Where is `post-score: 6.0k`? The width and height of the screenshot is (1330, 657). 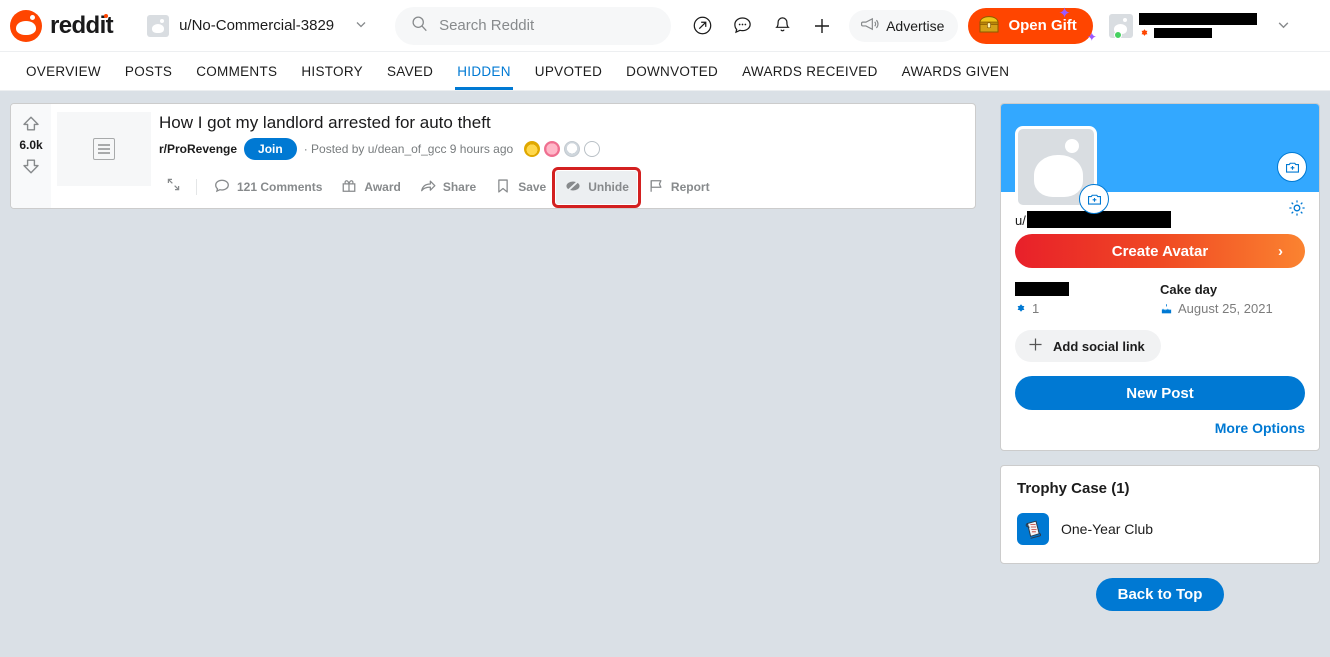
post-score: 6.0k is located at coordinates (31, 145).